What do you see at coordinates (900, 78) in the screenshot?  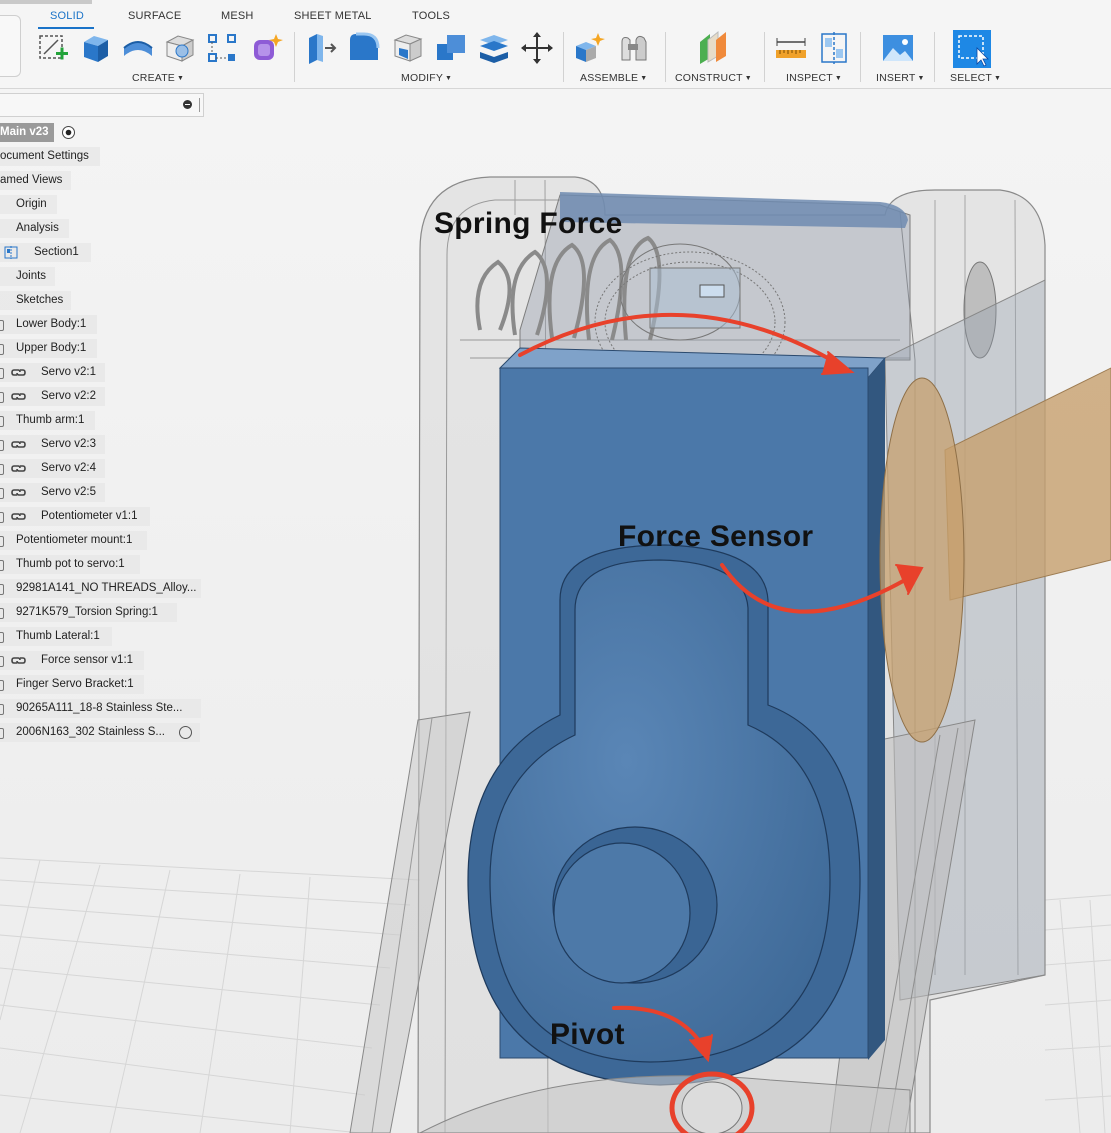 I see `insert-menu: INSERT ▼` at bounding box center [900, 78].